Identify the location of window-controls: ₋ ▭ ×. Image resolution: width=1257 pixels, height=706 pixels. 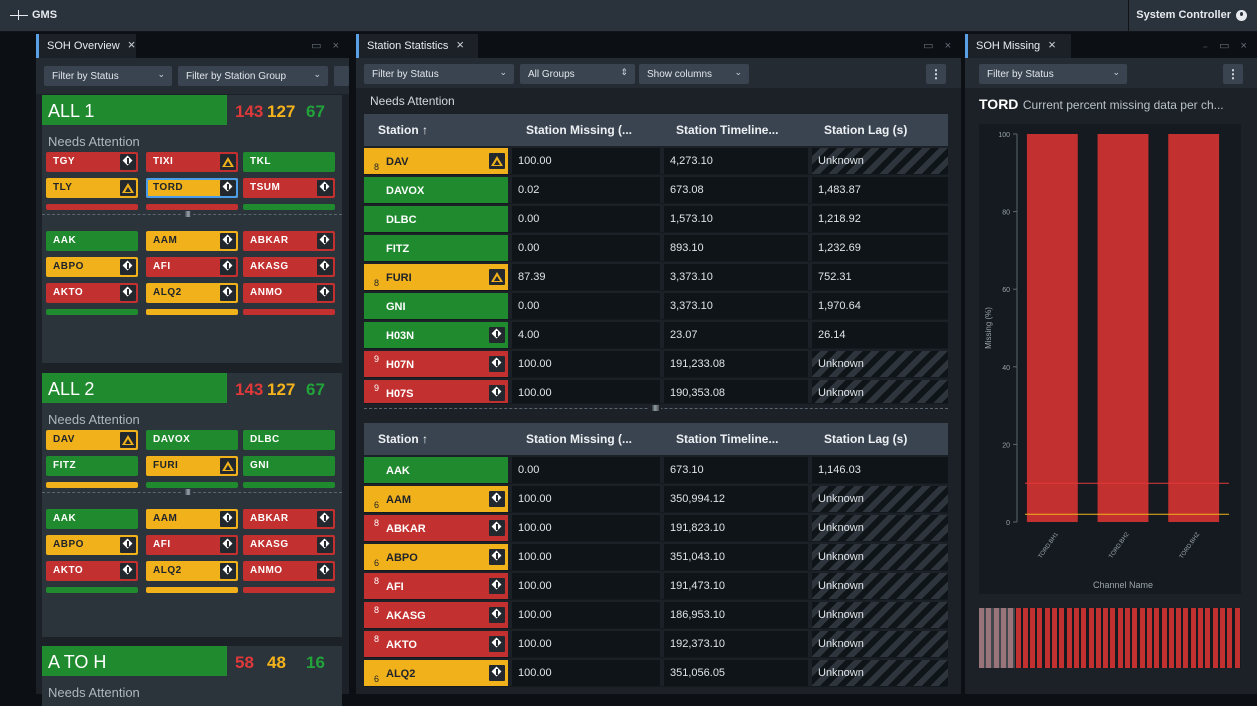
(1226, 45).